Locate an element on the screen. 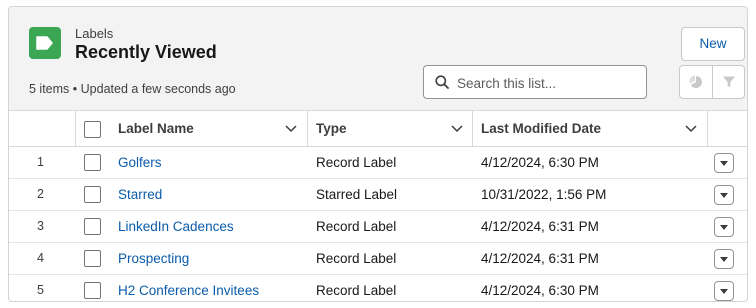  object-label: Labels is located at coordinates (94, 33).